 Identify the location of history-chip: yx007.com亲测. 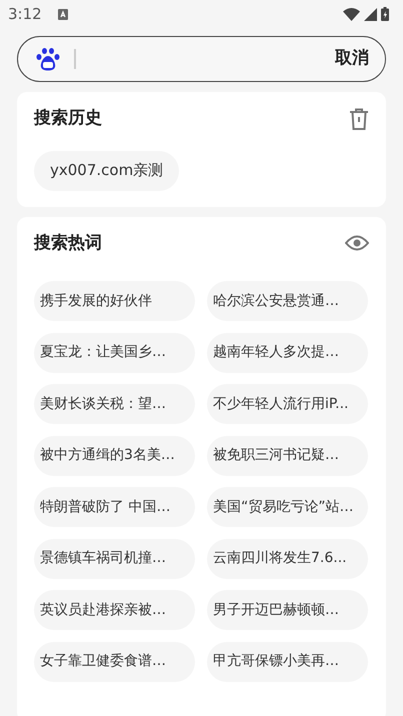
(107, 170).